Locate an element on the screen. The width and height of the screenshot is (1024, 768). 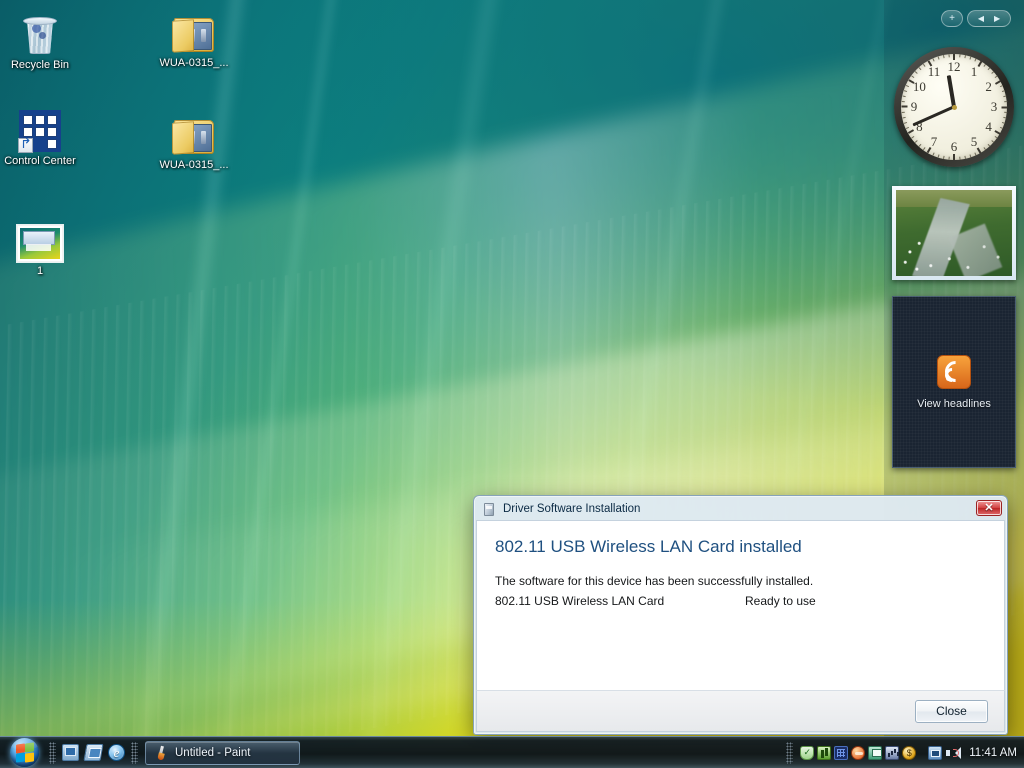
volume-muted-icon is located at coordinates (953, 753).